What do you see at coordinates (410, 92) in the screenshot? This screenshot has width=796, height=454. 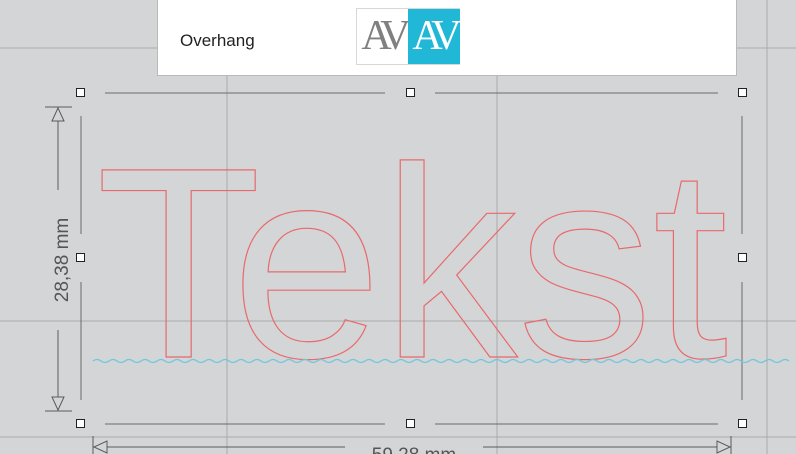 I see `resize-handle-top-center` at bounding box center [410, 92].